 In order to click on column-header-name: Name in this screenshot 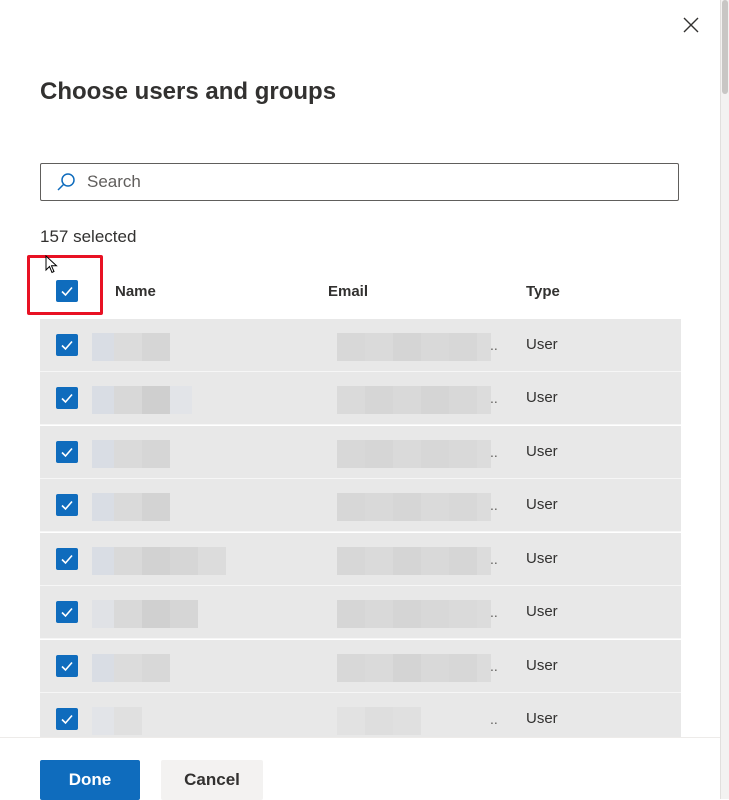, I will do `click(135, 291)`.